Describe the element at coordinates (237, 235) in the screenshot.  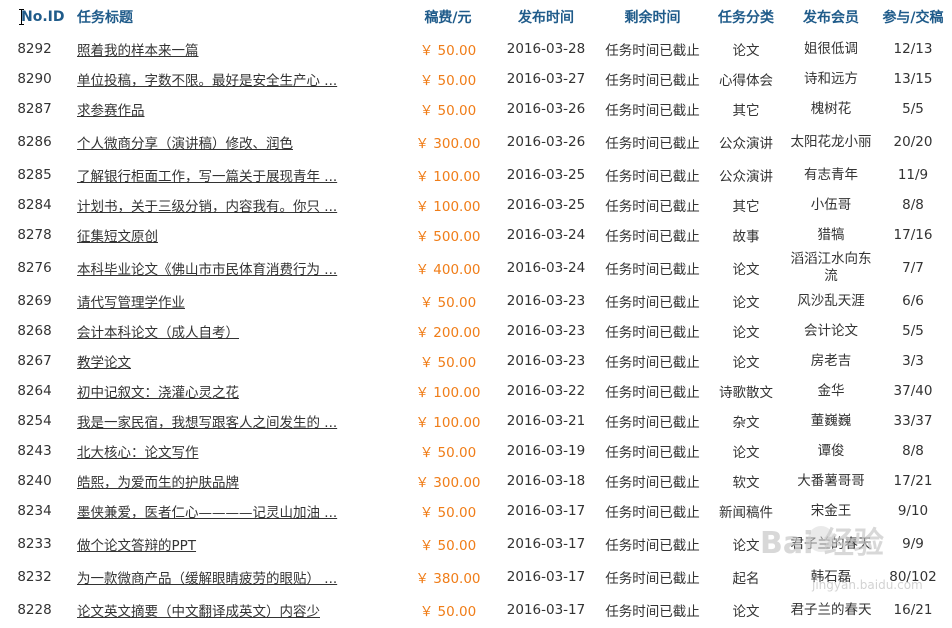
I see `task-title: 征集短文原创` at that location.